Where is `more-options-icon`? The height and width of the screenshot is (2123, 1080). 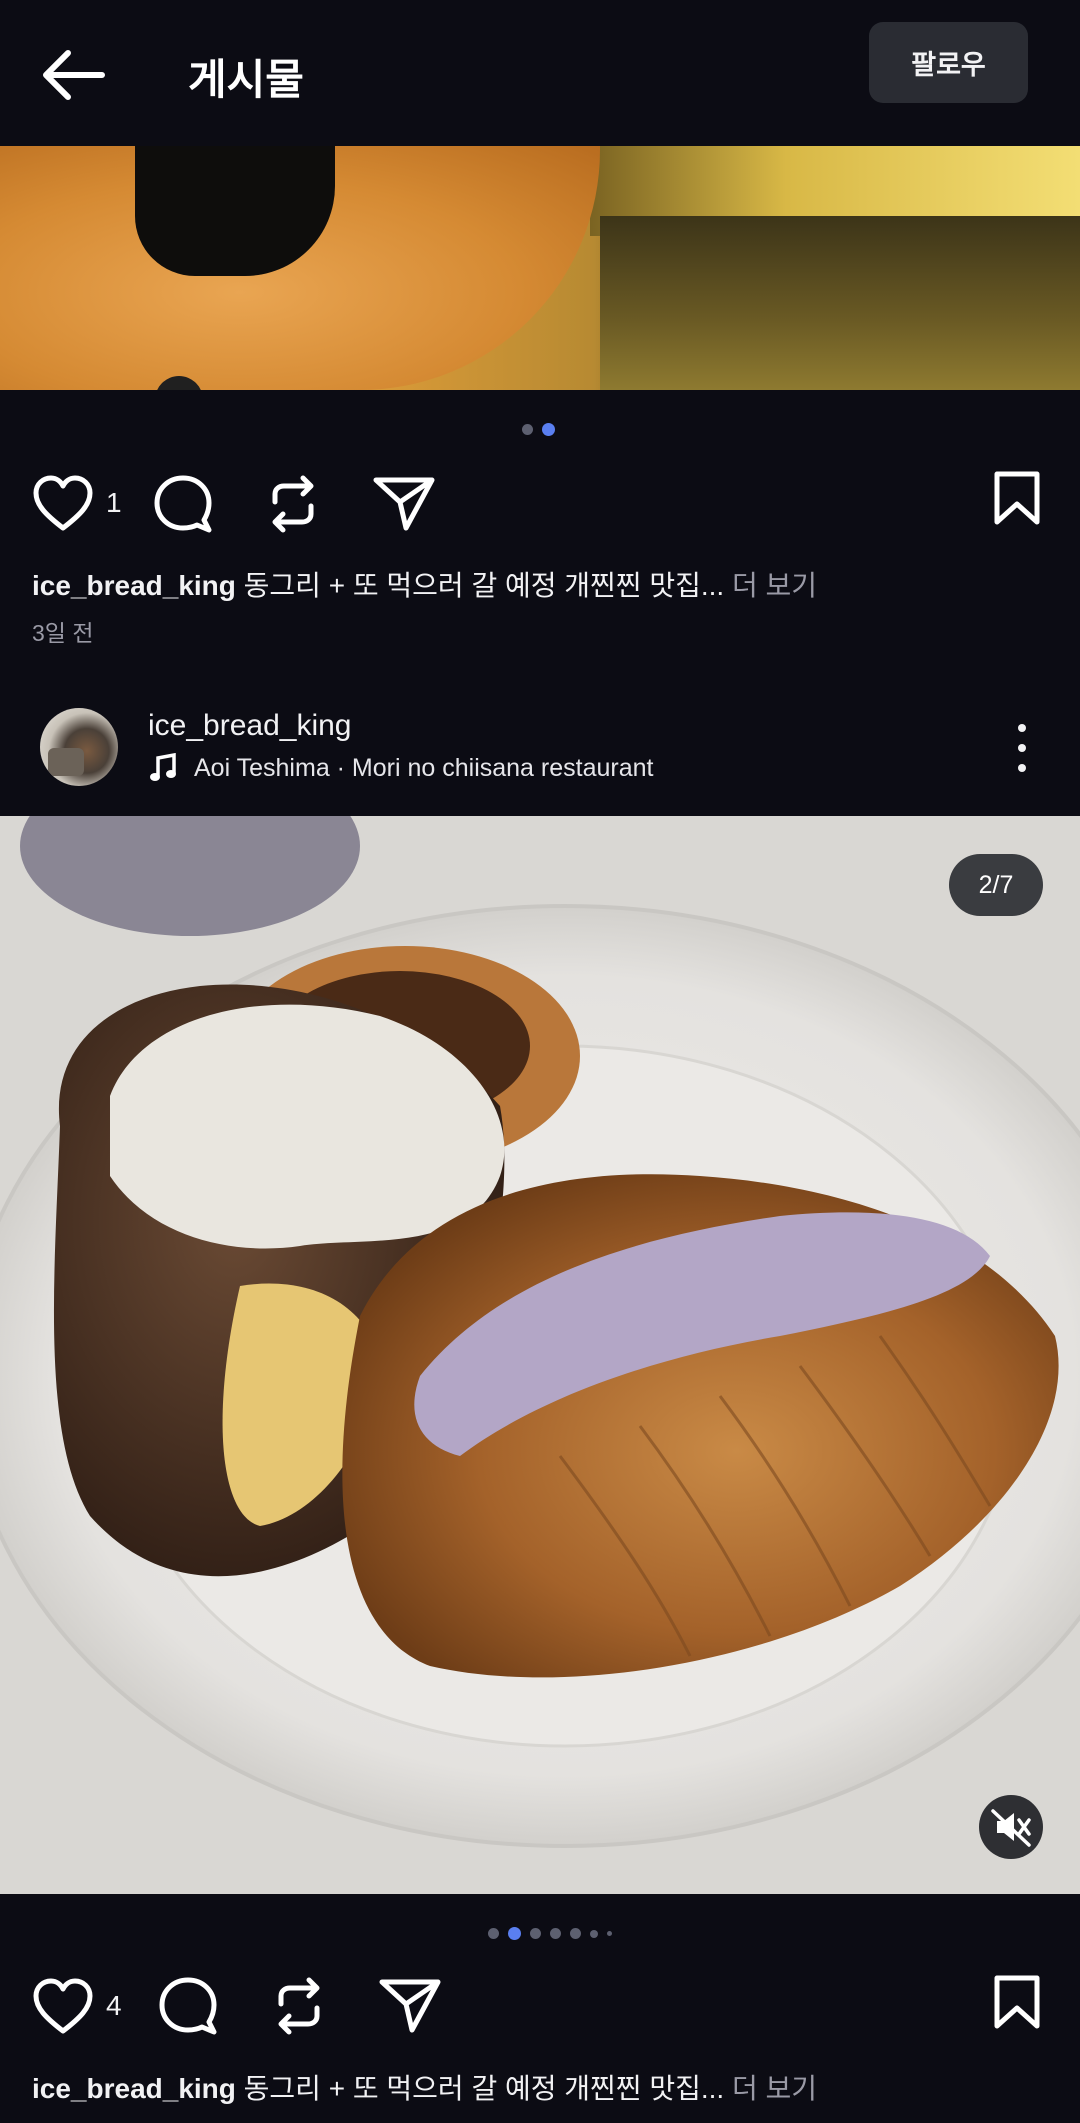 more-options-icon is located at coordinates (1022, 748).